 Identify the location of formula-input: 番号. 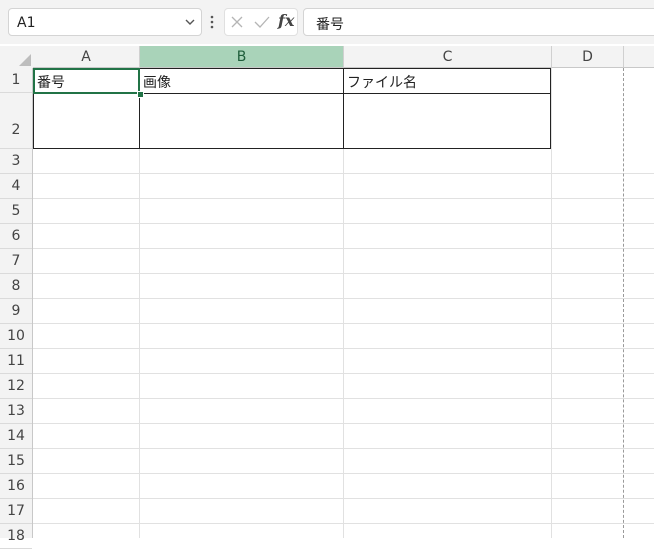
(478, 22).